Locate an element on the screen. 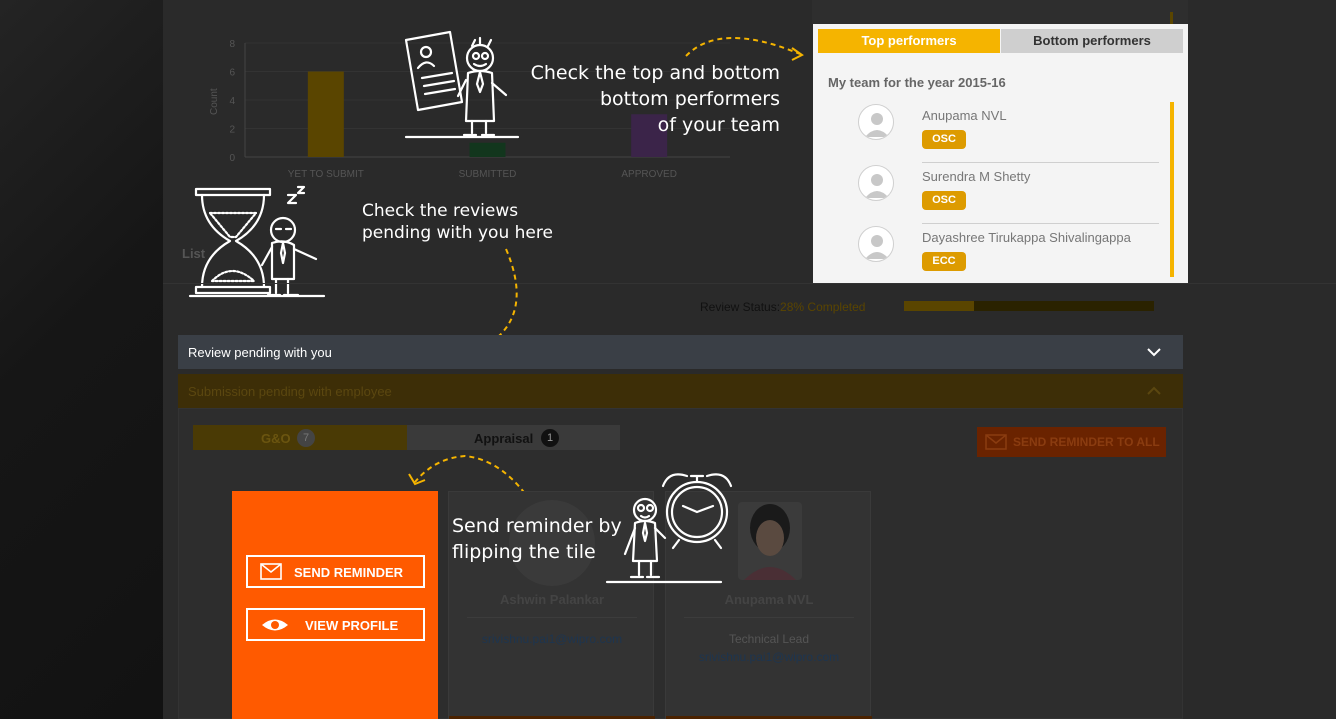 The image size is (1336, 719). team-title: My team for the year 2015-16 is located at coordinates (917, 82).